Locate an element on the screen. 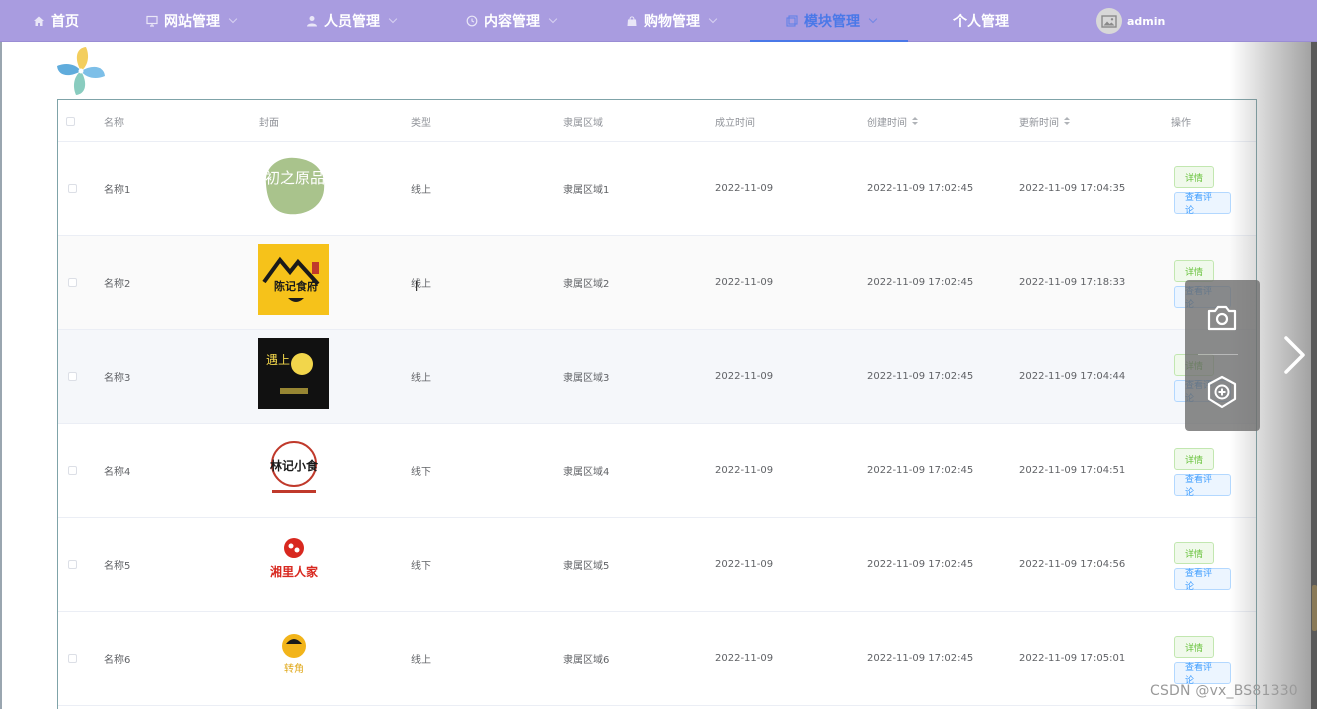  bag-icon is located at coordinates (632, 21).